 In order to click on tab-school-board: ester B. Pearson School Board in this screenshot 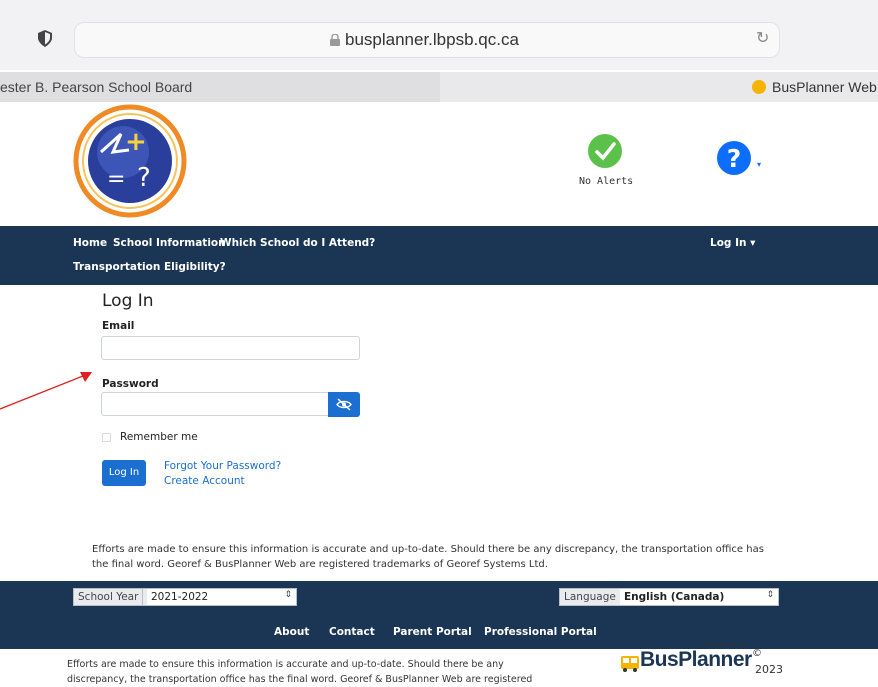, I will do `click(220, 87)`.